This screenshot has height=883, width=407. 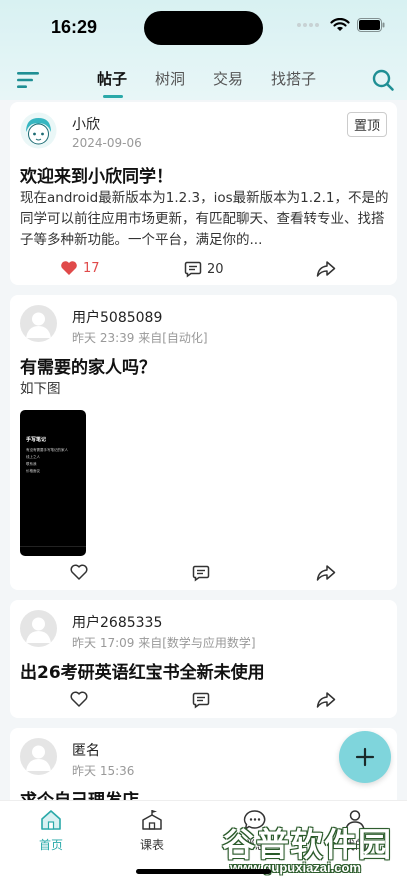 I want to click on thumb-line: 联系我, so click(x=31, y=464).